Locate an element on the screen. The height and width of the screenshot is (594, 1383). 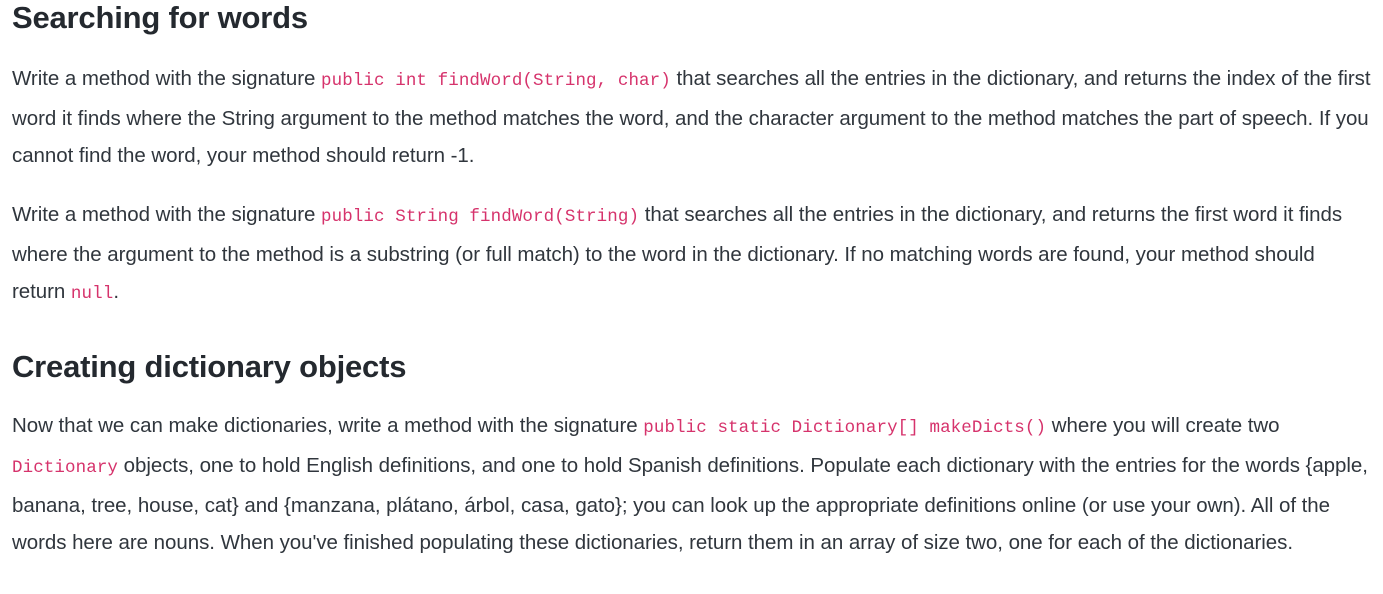
inline-code-span: Dictionary is located at coordinates (65, 468).